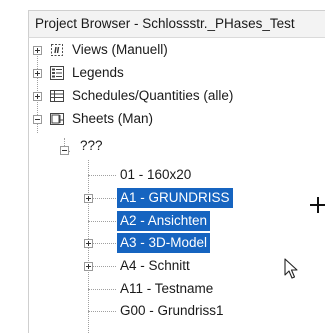  Describe the element at coordinates (98, 72) in the screenshot. I see `tree-item-label: Legends` at that location.